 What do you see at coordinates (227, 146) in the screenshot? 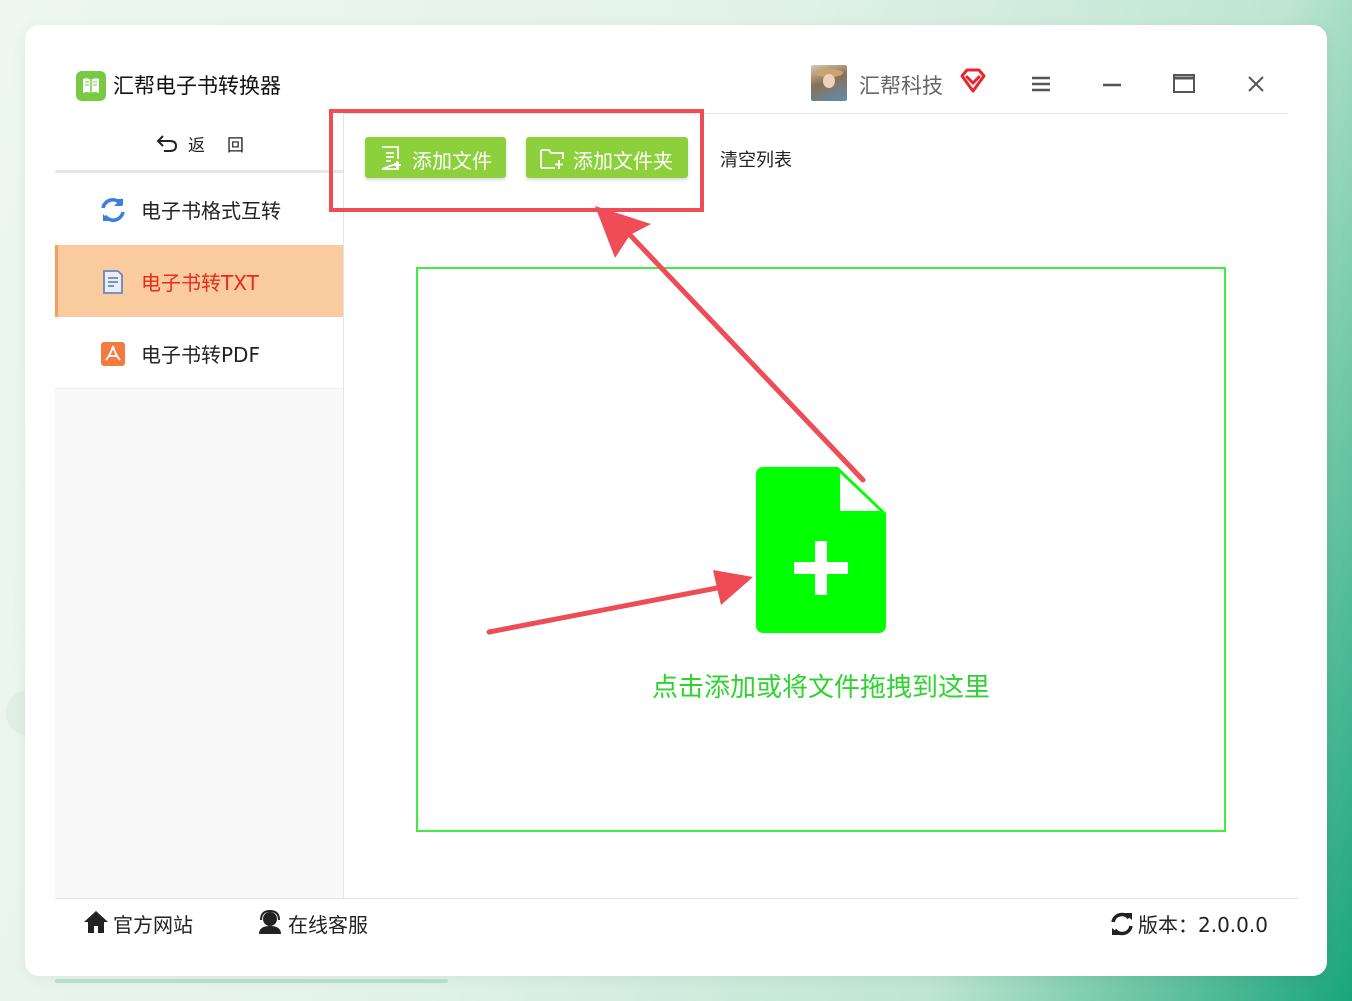
I see `back-label: 返回` at bounding box center [227, 146].